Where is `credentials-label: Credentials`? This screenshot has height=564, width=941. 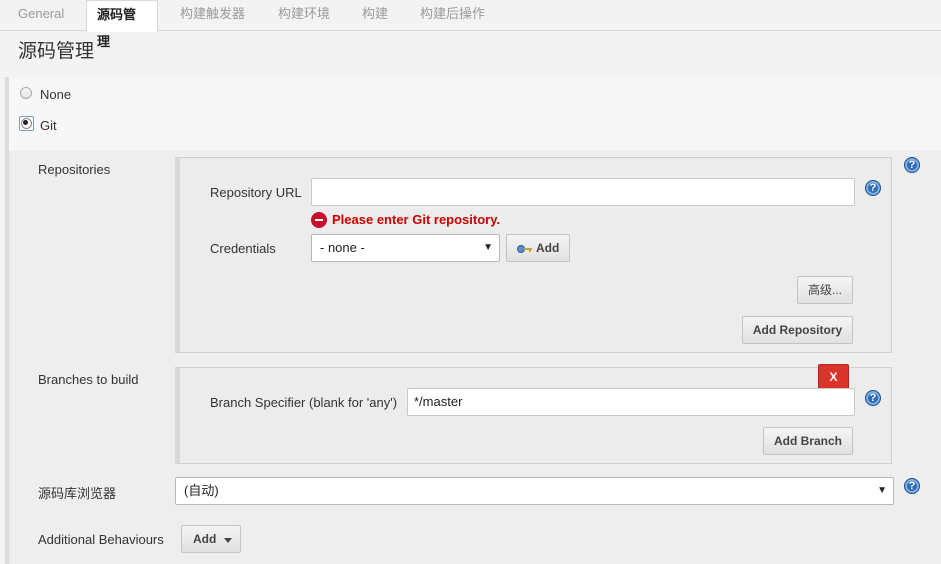
credentials-label: Credentials is located at coordinates (243, 248).